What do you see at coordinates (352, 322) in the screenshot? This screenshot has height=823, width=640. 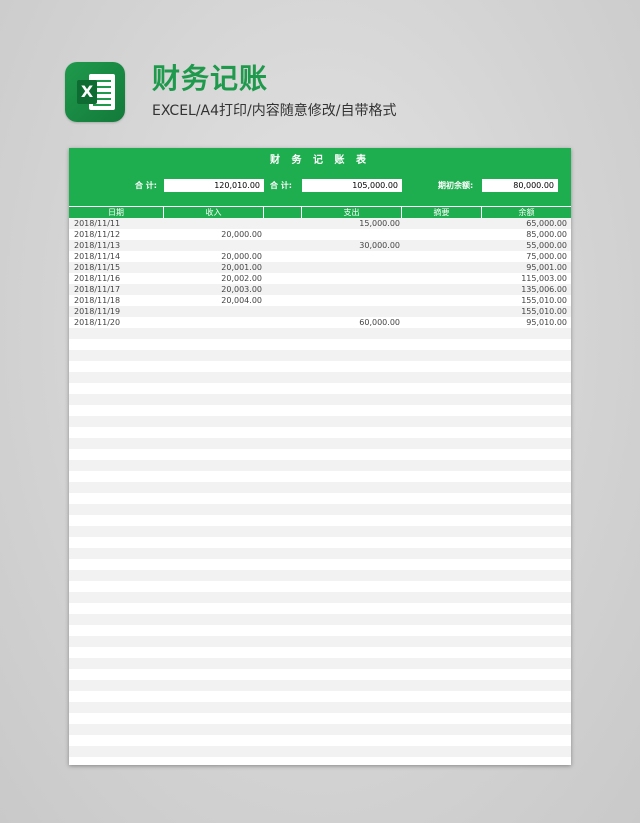 I see `cell-expense: 60,000.00` at bounding box center [352, 322].